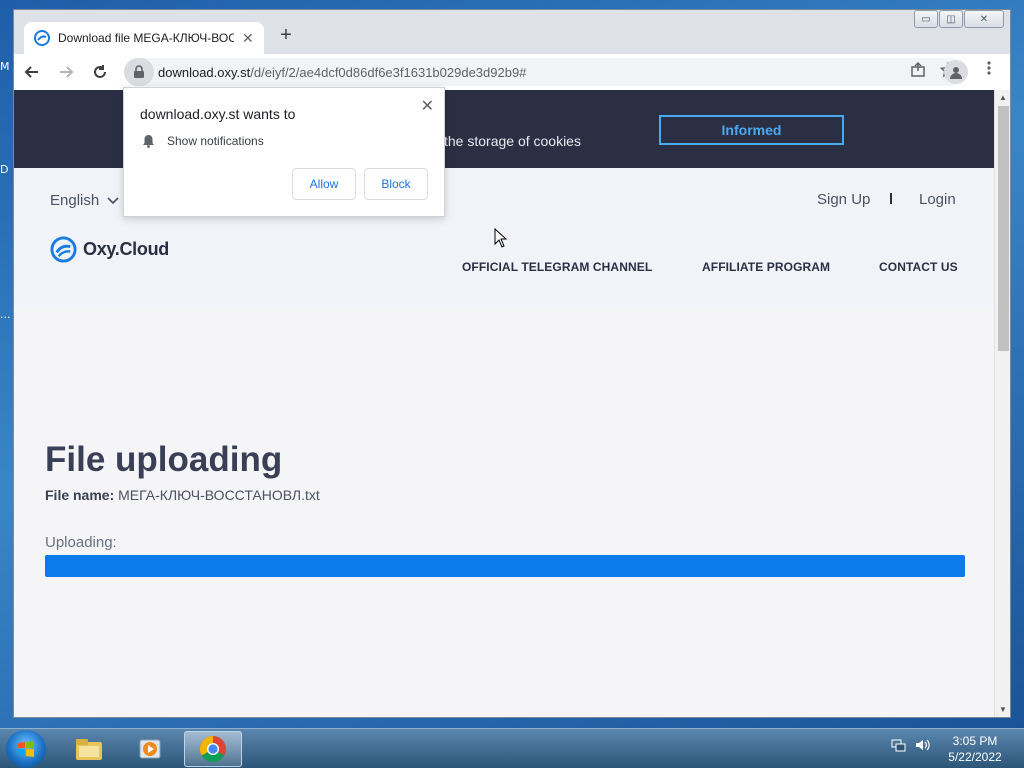  I want to click on forward-button, so click(66, 72).